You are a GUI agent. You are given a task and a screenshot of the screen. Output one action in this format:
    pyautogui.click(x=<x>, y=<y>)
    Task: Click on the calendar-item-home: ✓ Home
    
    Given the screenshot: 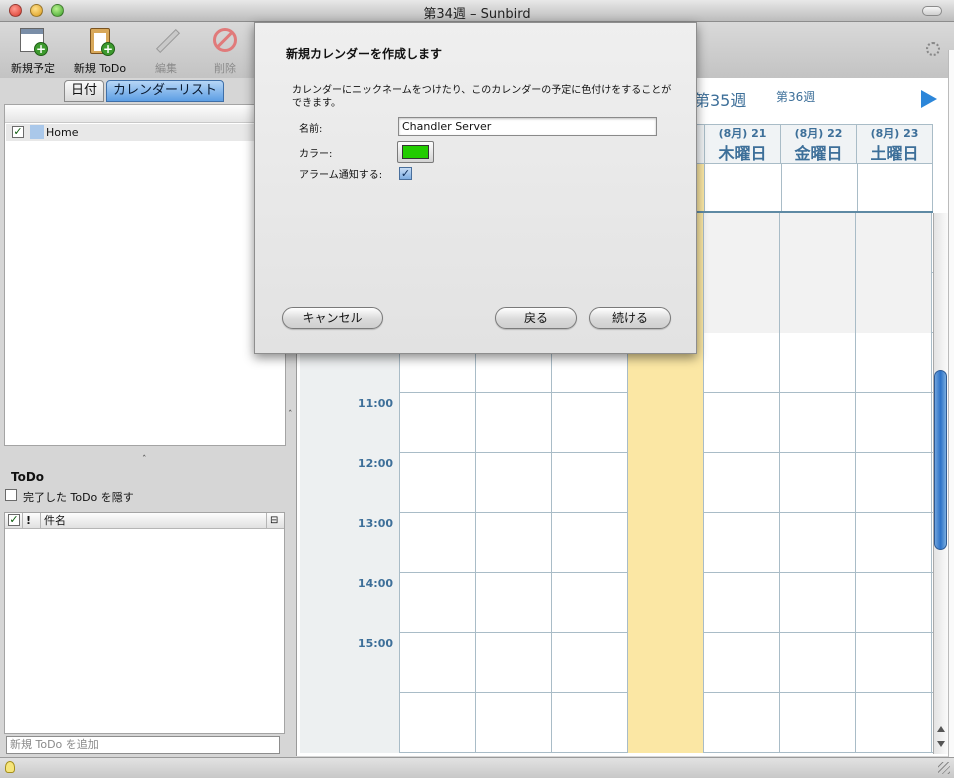 What is the action you would take?
    pyautogui.click(x=145, y=132)
    